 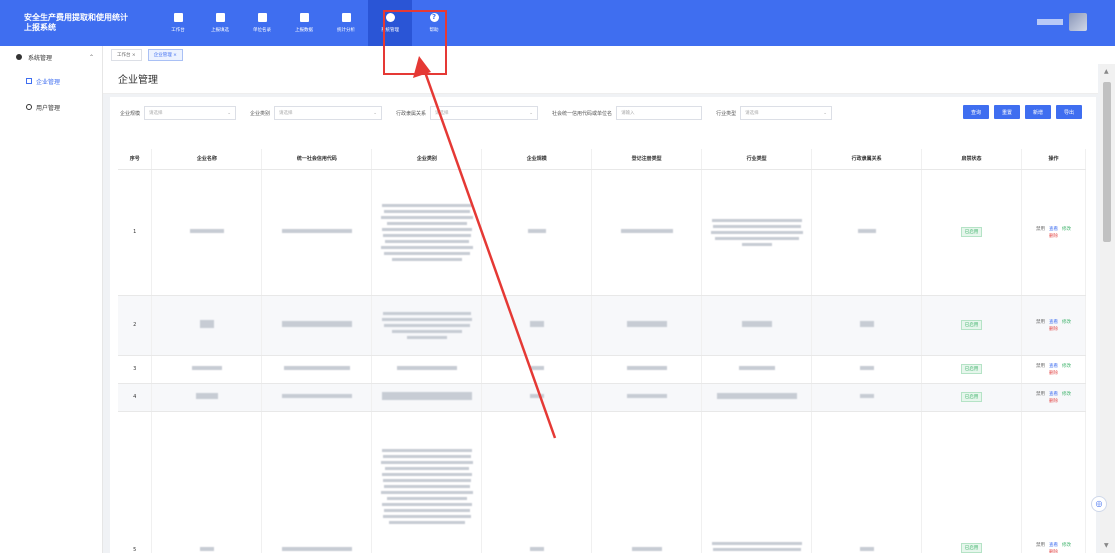 What do you see at coordinates (1022, 112) in the screenshot?
I see `action-buttons: 查询 重置 新增 导出` at bounding box center [1022, 112].